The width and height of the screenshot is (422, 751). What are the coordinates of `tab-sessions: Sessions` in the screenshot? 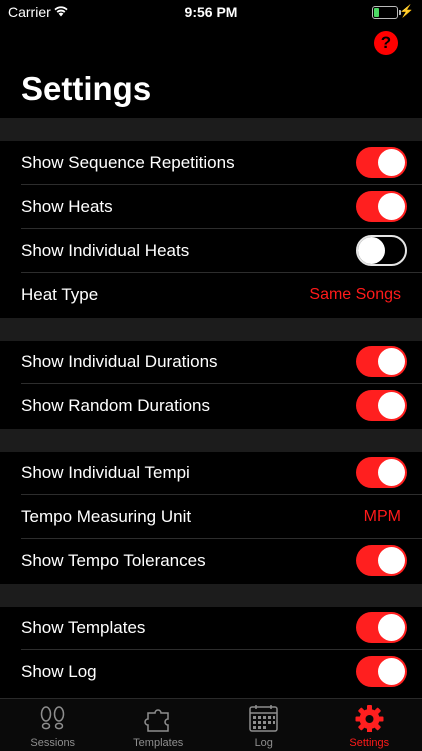 It's located at (53, 725).